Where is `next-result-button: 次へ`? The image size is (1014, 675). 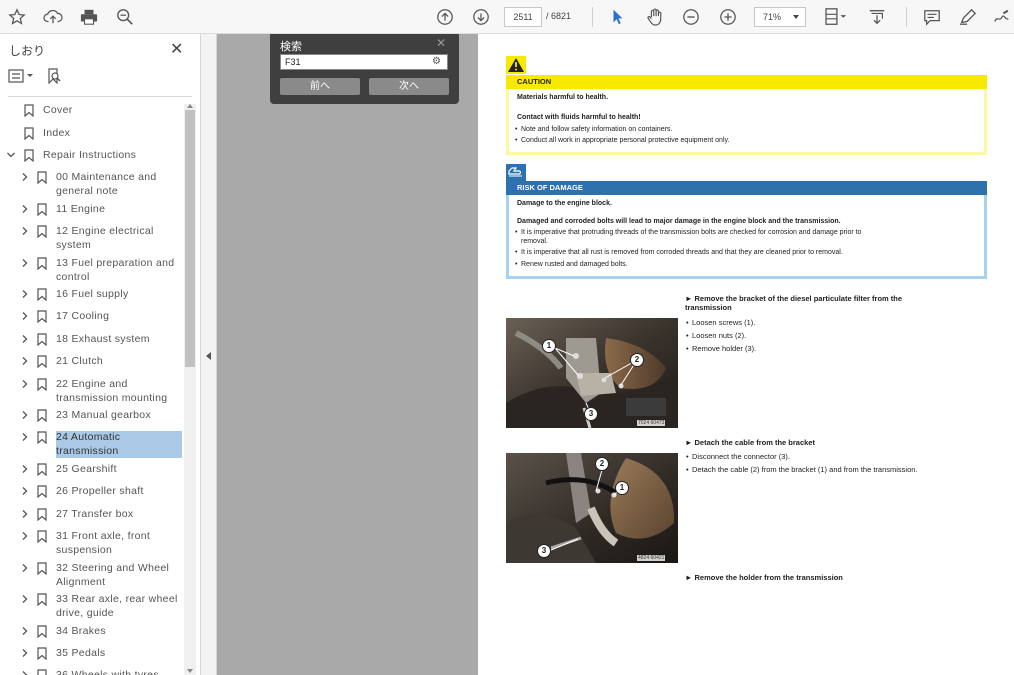
next-result-button: 次へ is located at coordinates (409, 86).